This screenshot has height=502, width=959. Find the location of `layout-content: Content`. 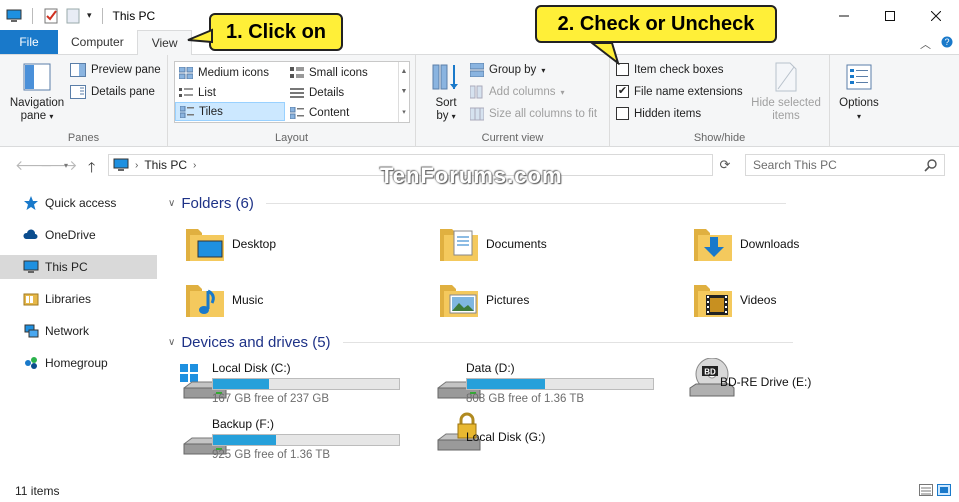

layout-content: Content is located at coordinates (341, 112).